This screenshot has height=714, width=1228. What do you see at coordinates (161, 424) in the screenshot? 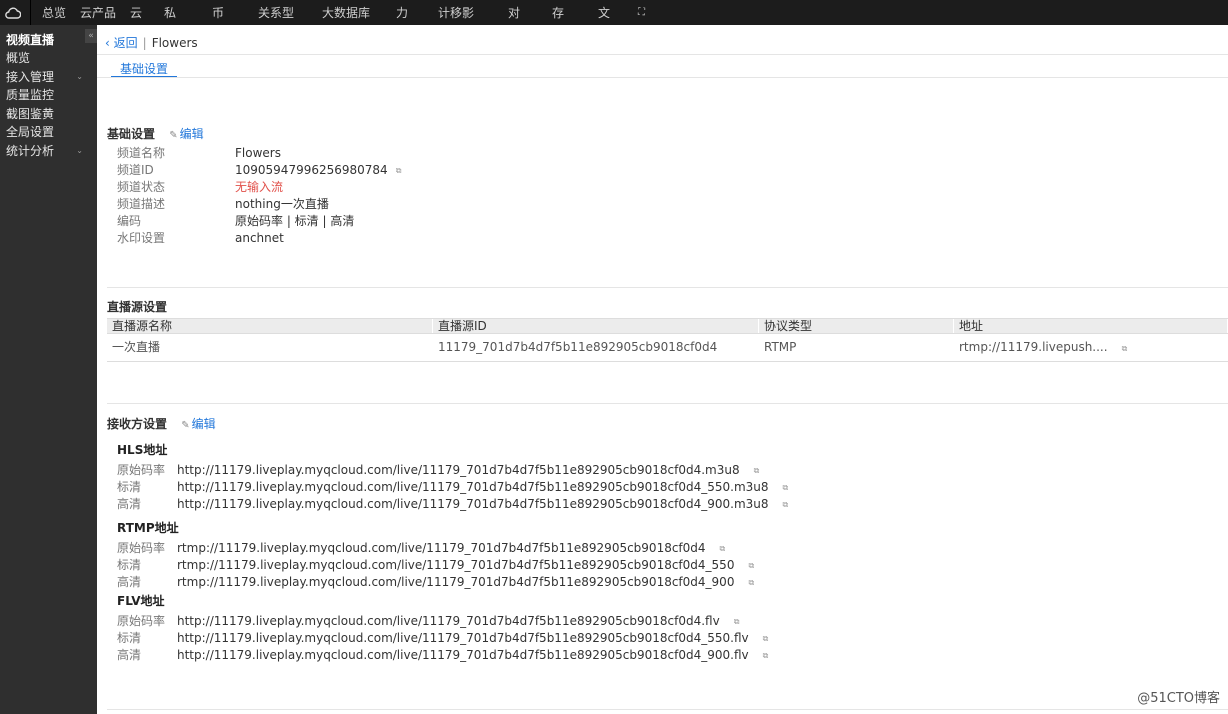
I see `receiver-settings-title: 接收方设置 ✎ 编辑` at bounding box center [161, 424].